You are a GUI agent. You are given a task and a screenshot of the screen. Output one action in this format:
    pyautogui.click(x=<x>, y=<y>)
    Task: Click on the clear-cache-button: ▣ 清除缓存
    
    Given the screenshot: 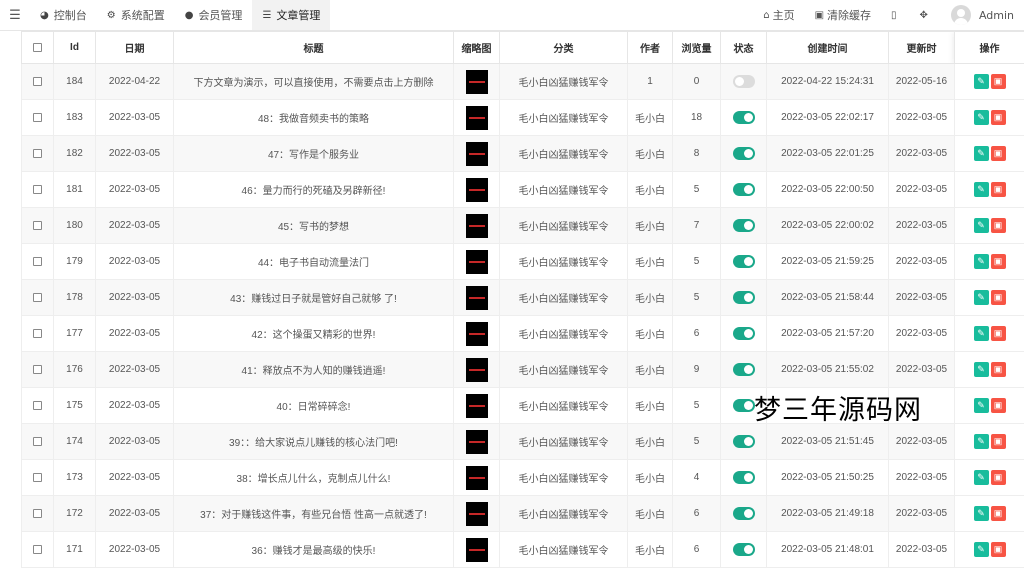 What is the action you would take?
    pyautogui.click(x=843, y=15)
    